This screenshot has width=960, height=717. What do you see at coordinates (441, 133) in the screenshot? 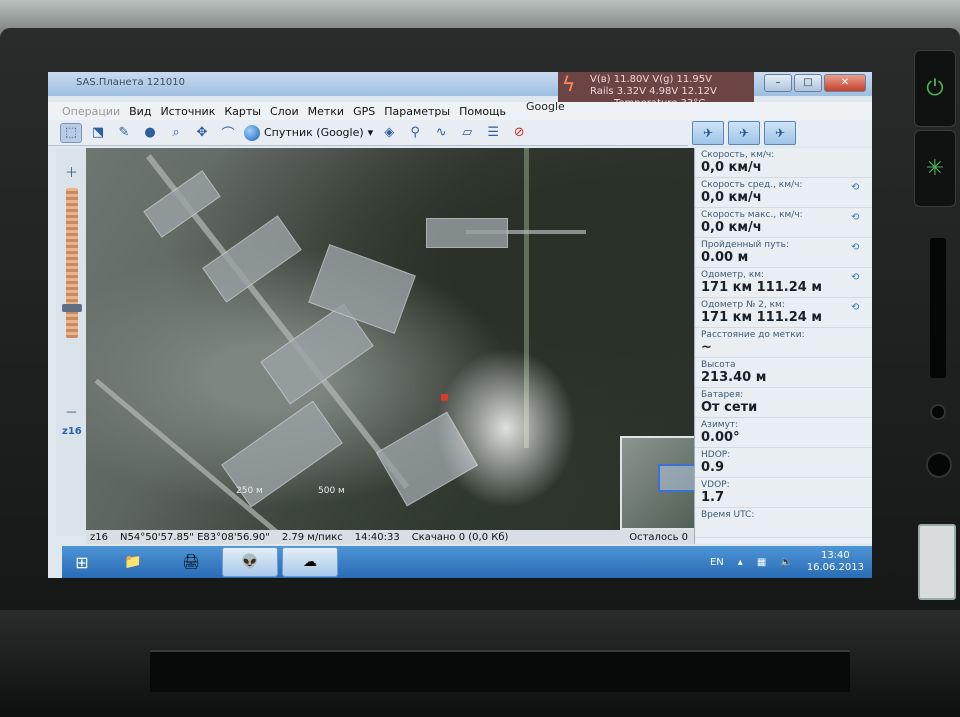
I see `path-icon: ∿` at bounding box center [441, 133].